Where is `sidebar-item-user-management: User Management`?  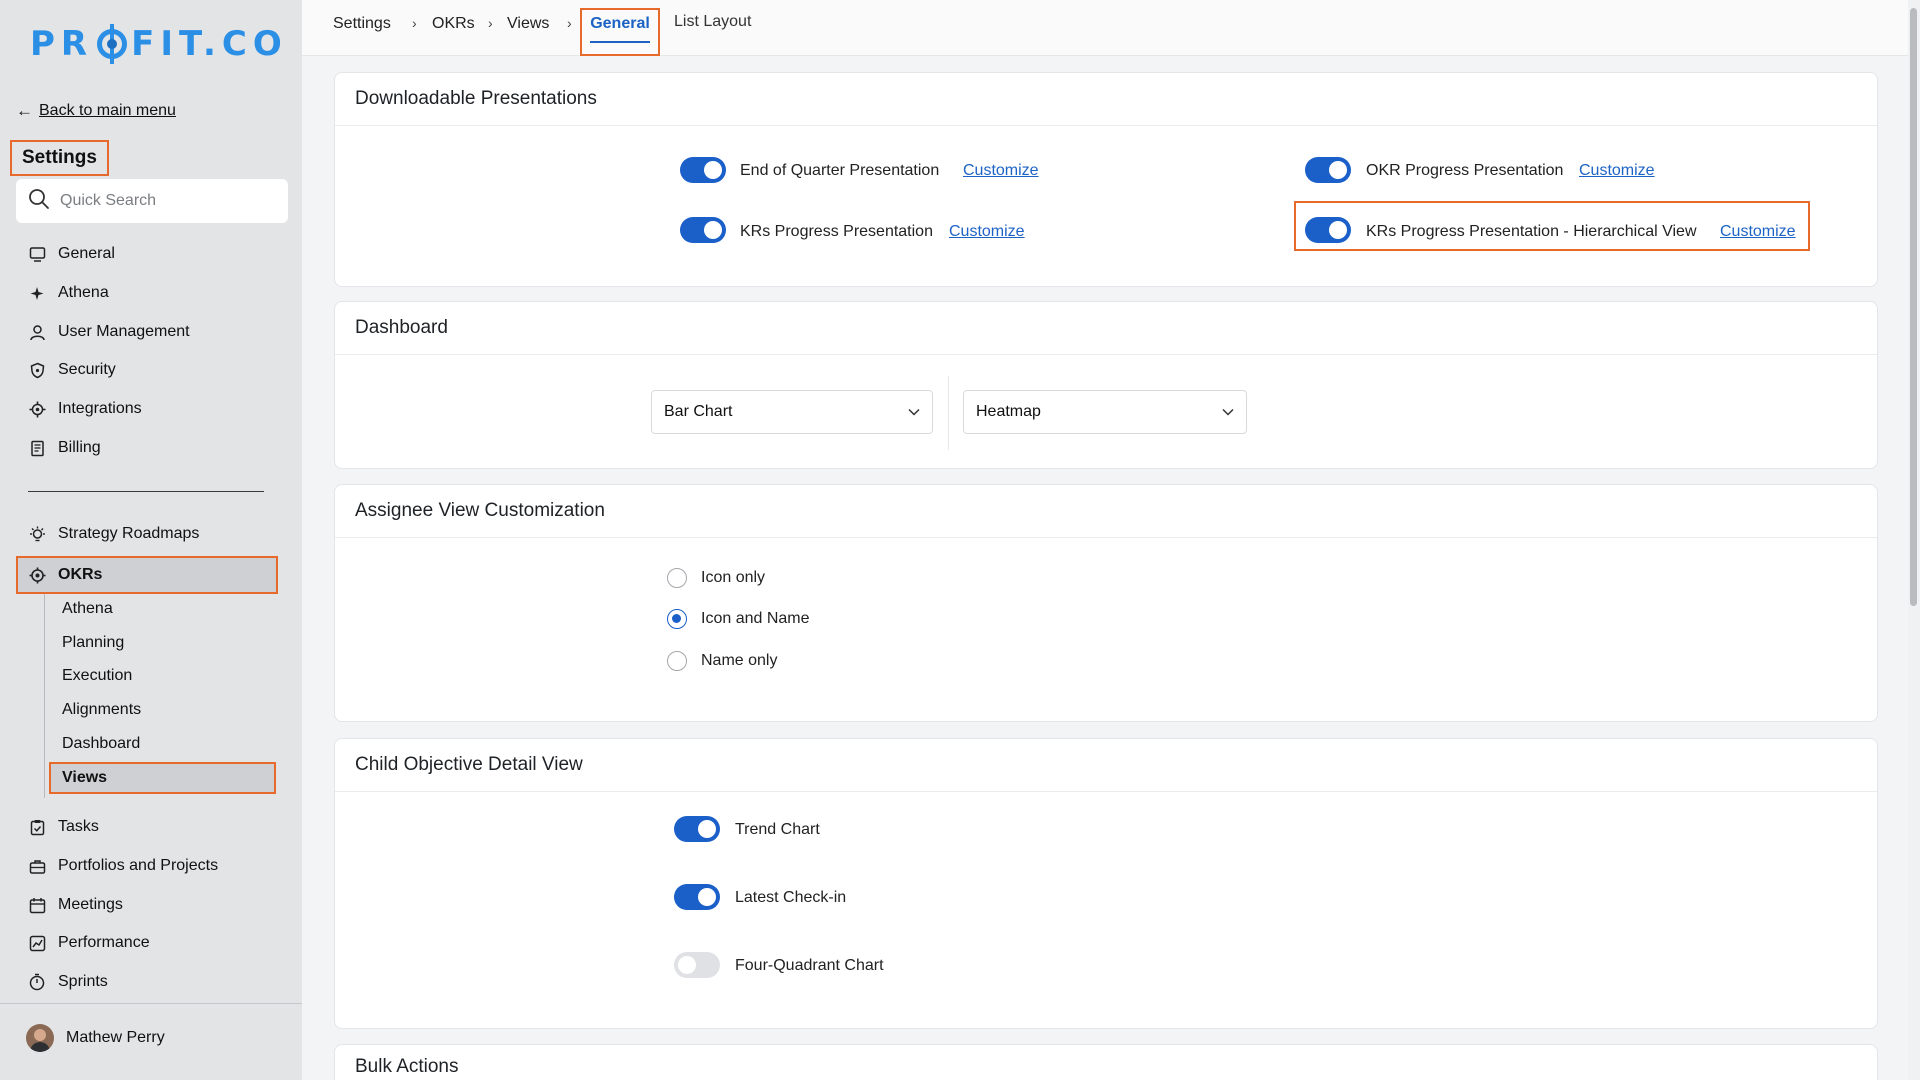
sidebar-item-user-management: User Management is located at coordinates (109, 332).